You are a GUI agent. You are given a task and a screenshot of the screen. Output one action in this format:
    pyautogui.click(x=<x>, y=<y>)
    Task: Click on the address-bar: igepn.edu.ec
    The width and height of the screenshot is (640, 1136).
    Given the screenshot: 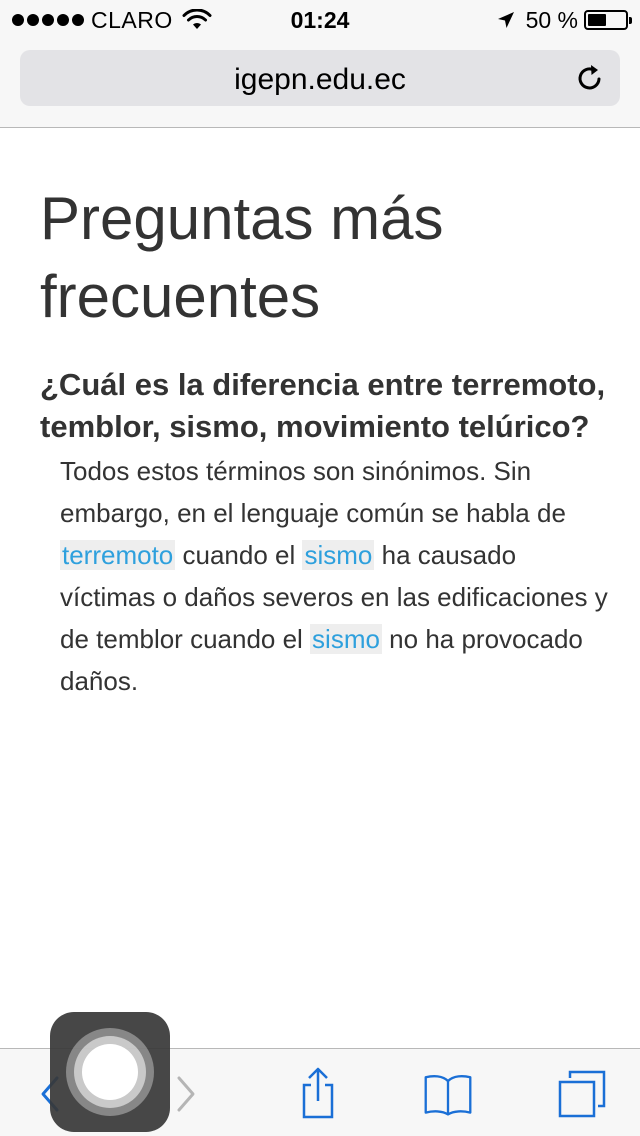 What is the action you would take?
    pyautogui.click(x=320, y=84)
    